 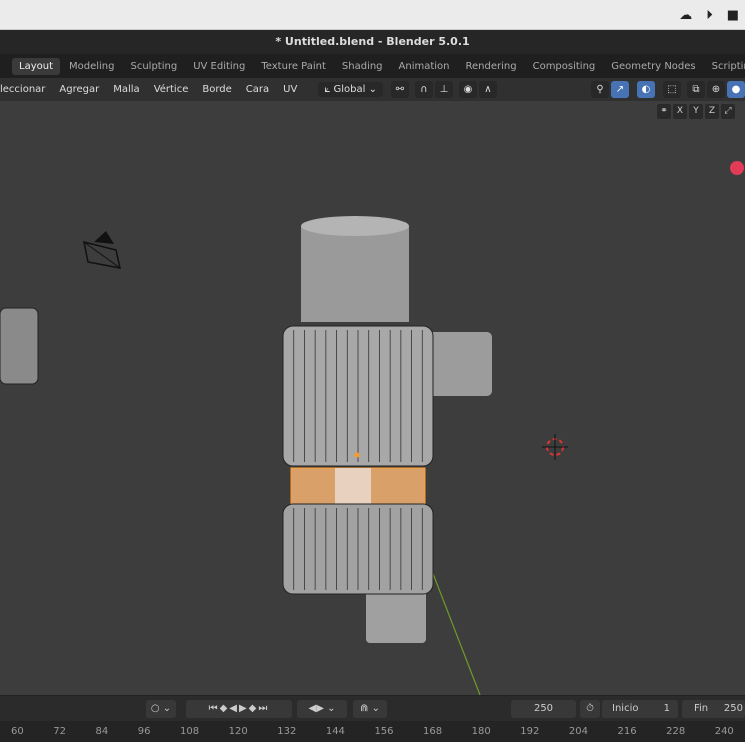 I want to click on start-frame-field: Inicio 1, so click(x=640, y=709).